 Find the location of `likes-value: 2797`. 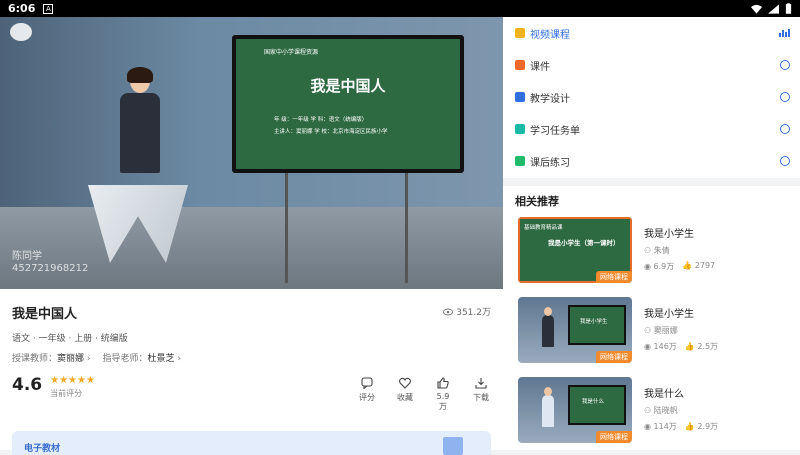

likes-value: 2797 is located at coordinates (705, 265).